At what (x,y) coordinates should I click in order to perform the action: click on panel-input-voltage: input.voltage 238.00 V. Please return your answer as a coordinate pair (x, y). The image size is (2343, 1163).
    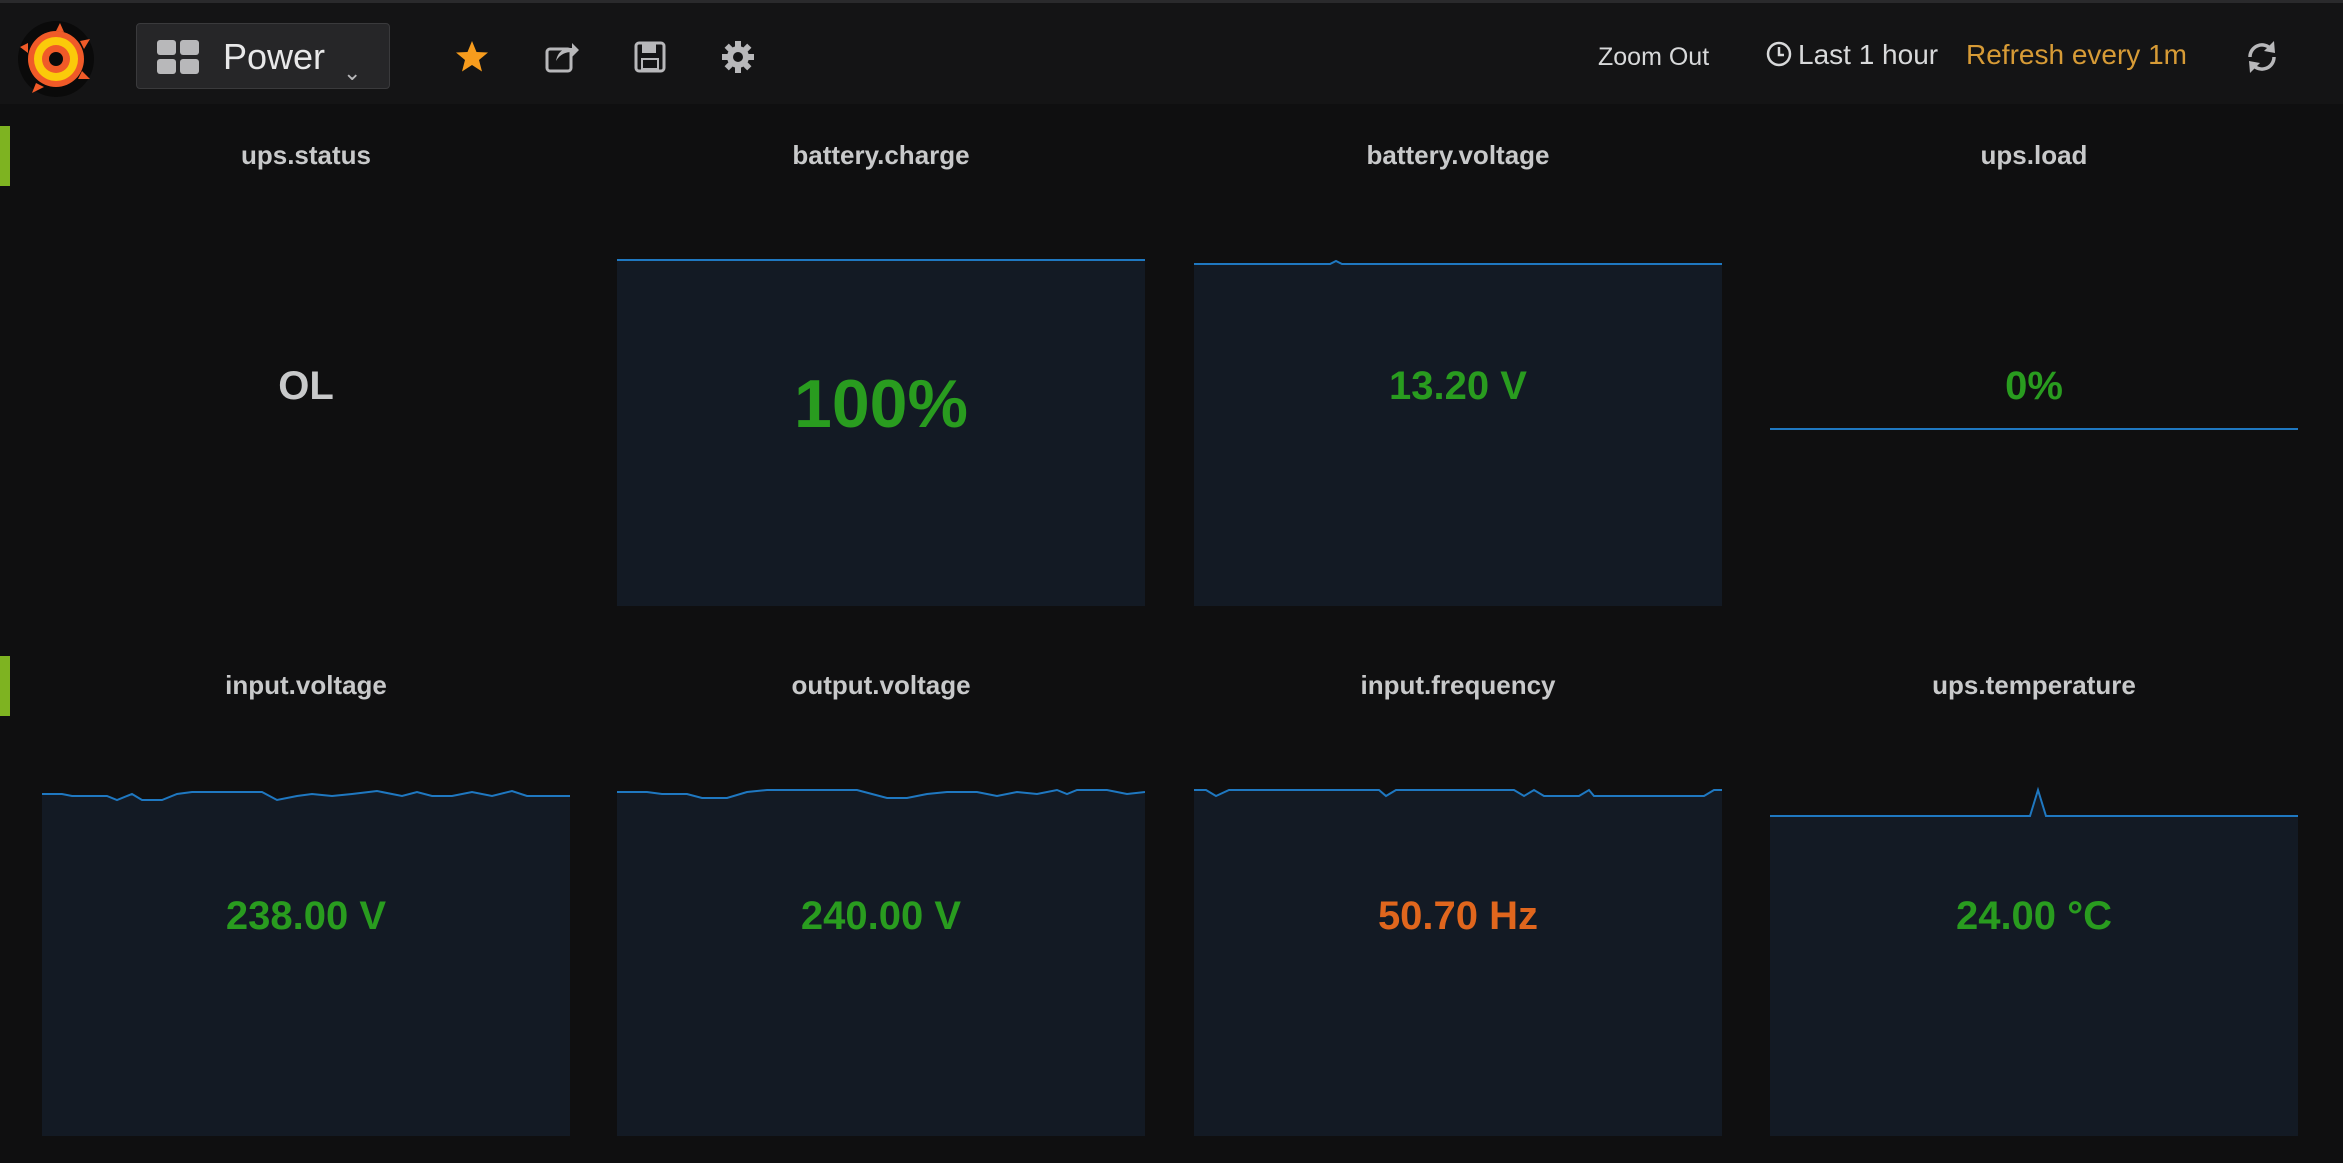
    Looking at the image, I should click on (306, 903).